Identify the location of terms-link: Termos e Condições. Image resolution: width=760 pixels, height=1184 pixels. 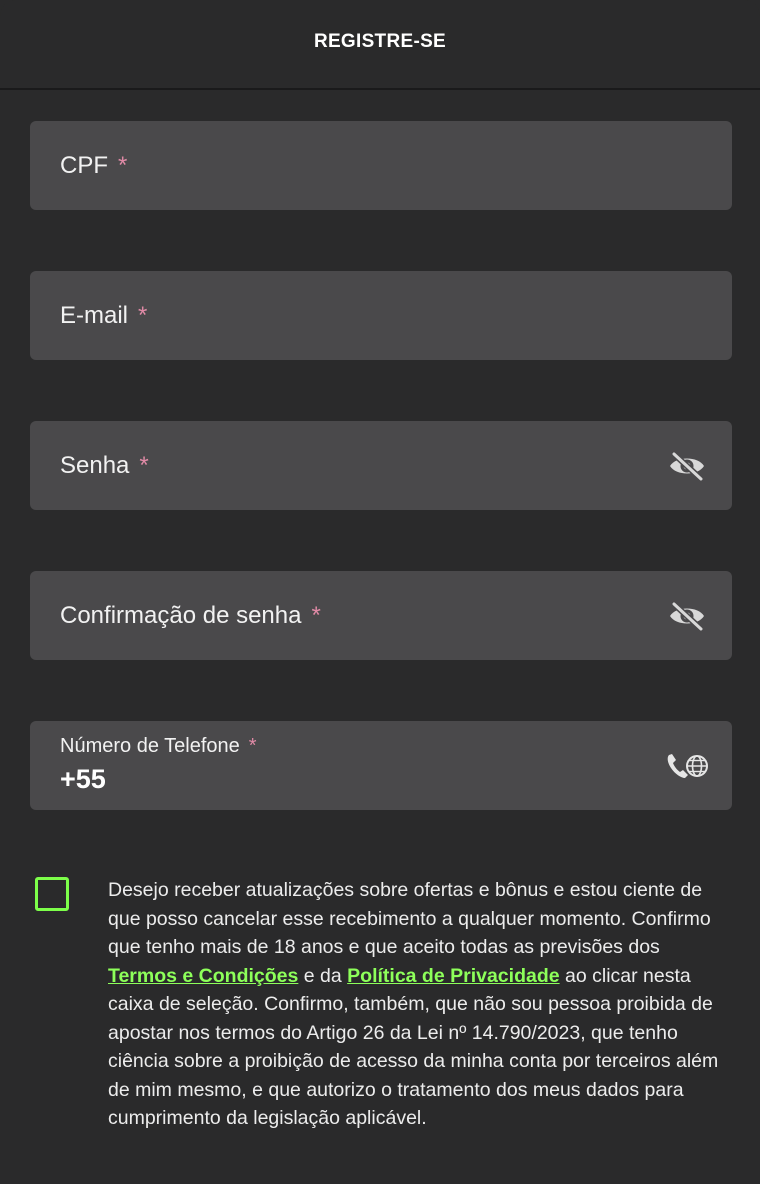
(203, 976).